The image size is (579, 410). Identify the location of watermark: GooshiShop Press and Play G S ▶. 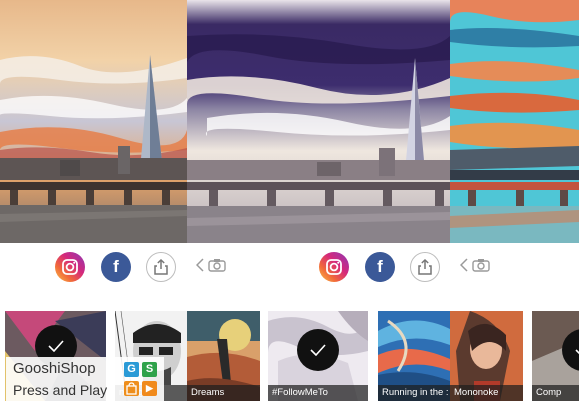
(85, 380).